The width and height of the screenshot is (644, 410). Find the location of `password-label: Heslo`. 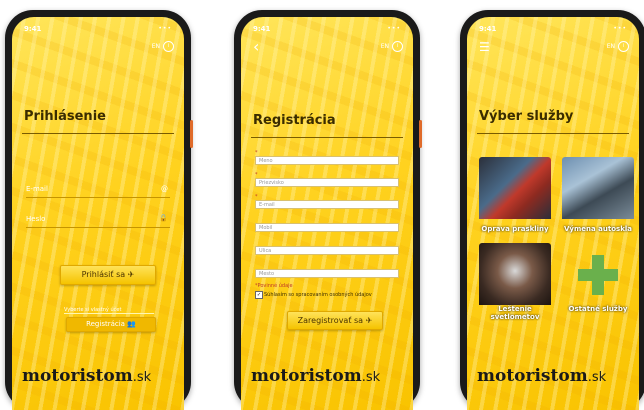

password-label: Heslo is located at coordinates (36, 219).